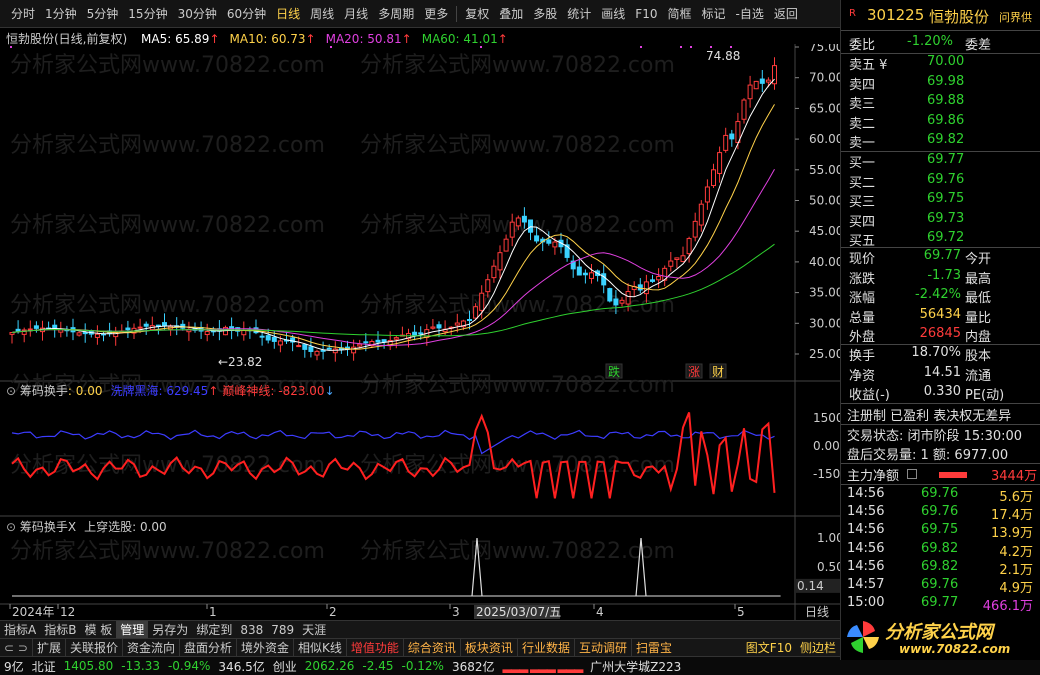  Describe the element at coordinates (20, 629) in the screenshot. I see `indicator-tab-0: 指标A` at that location.